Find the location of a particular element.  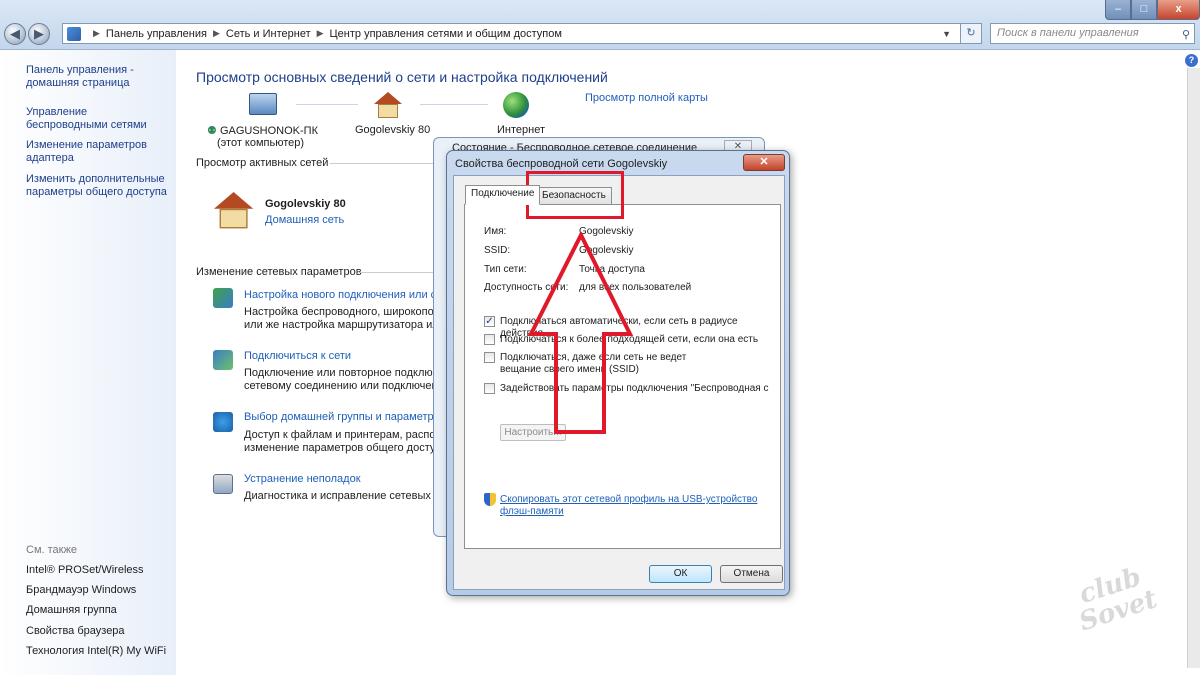

active-networks-label: Просмотр активных сетей is located at coordinates (262, 163).